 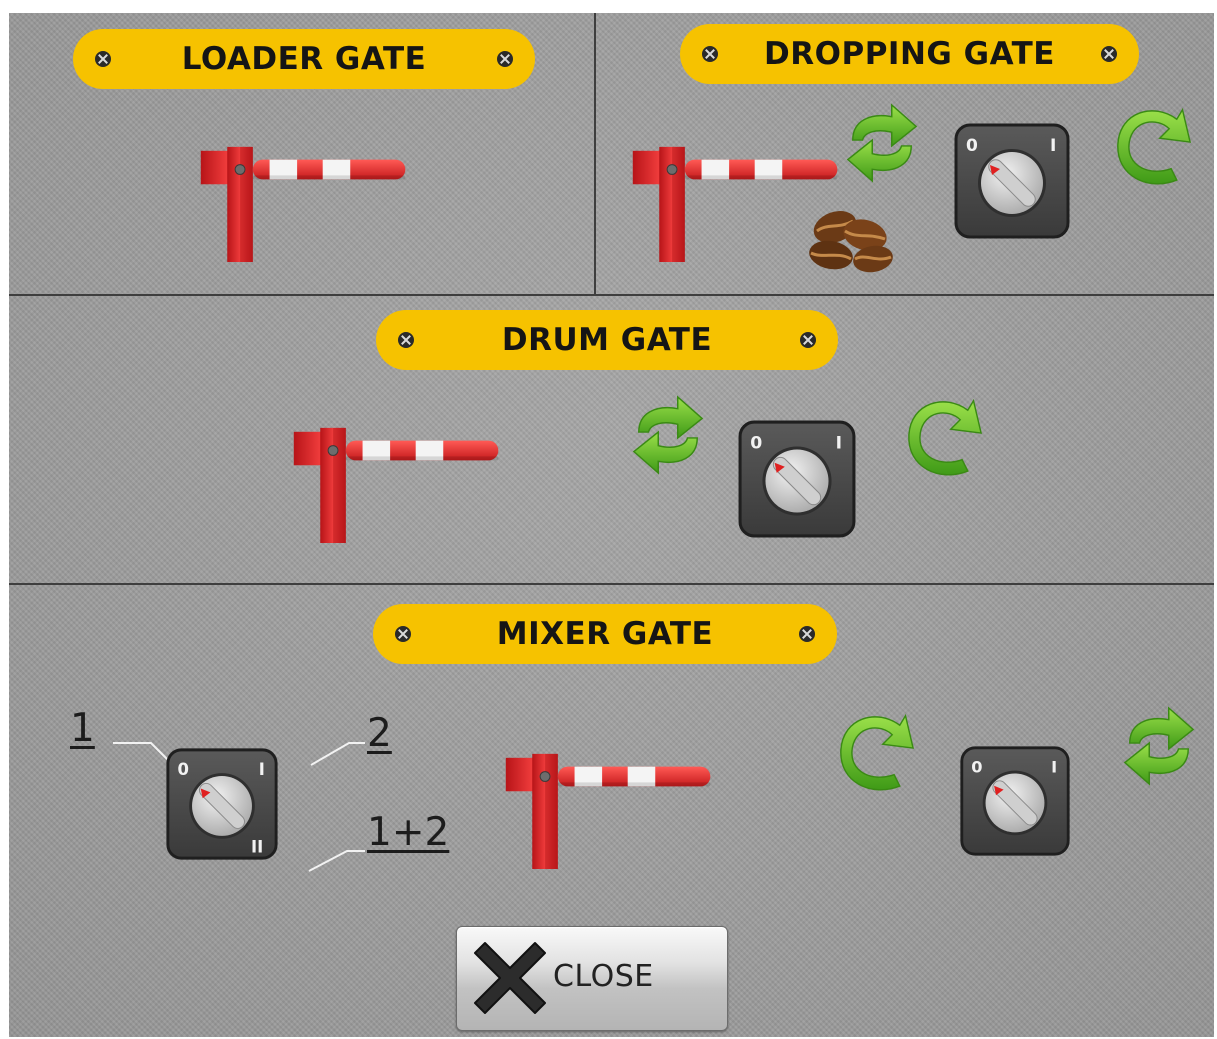 What do you see at coordinates (1154, 143) in the screenshot?
I see `dropping-rotate-arrow-icon` at bounding box center [1154, 143].